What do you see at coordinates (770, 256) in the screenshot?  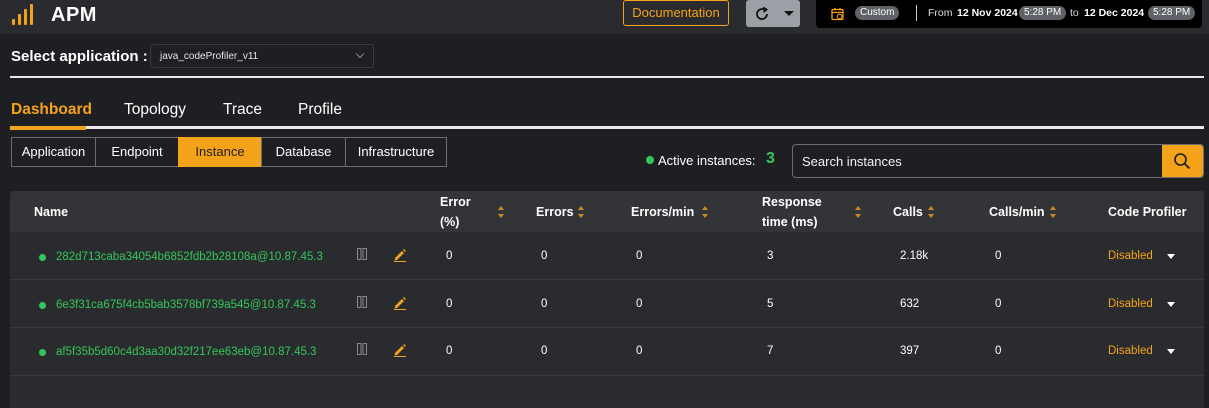 I see `response-time-value: 3` at bounding box center [770, 256].